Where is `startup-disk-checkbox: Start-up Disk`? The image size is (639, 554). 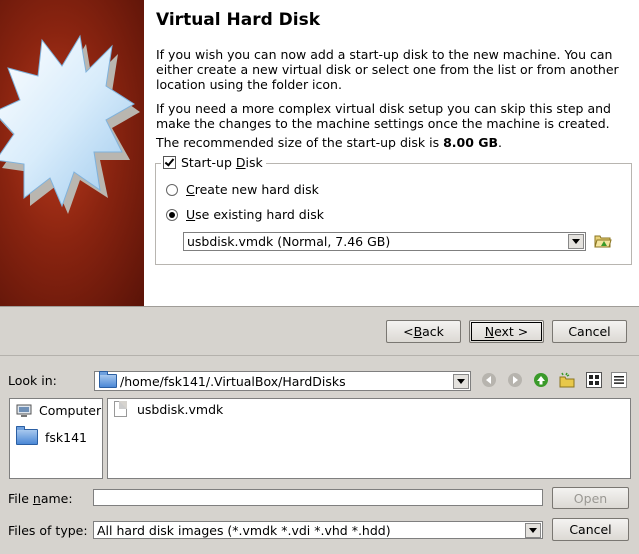
startup-disk-checkbox: Start-up Disk is located at coordinates (213, 162).